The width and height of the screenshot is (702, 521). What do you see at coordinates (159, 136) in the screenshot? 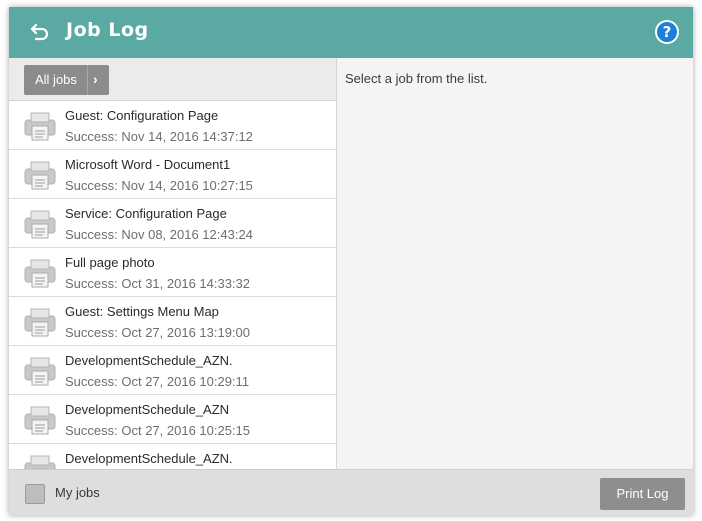
I see `job-status: Success: Nov 14, 2016 14:37:12` at bounding box center [159, 136].